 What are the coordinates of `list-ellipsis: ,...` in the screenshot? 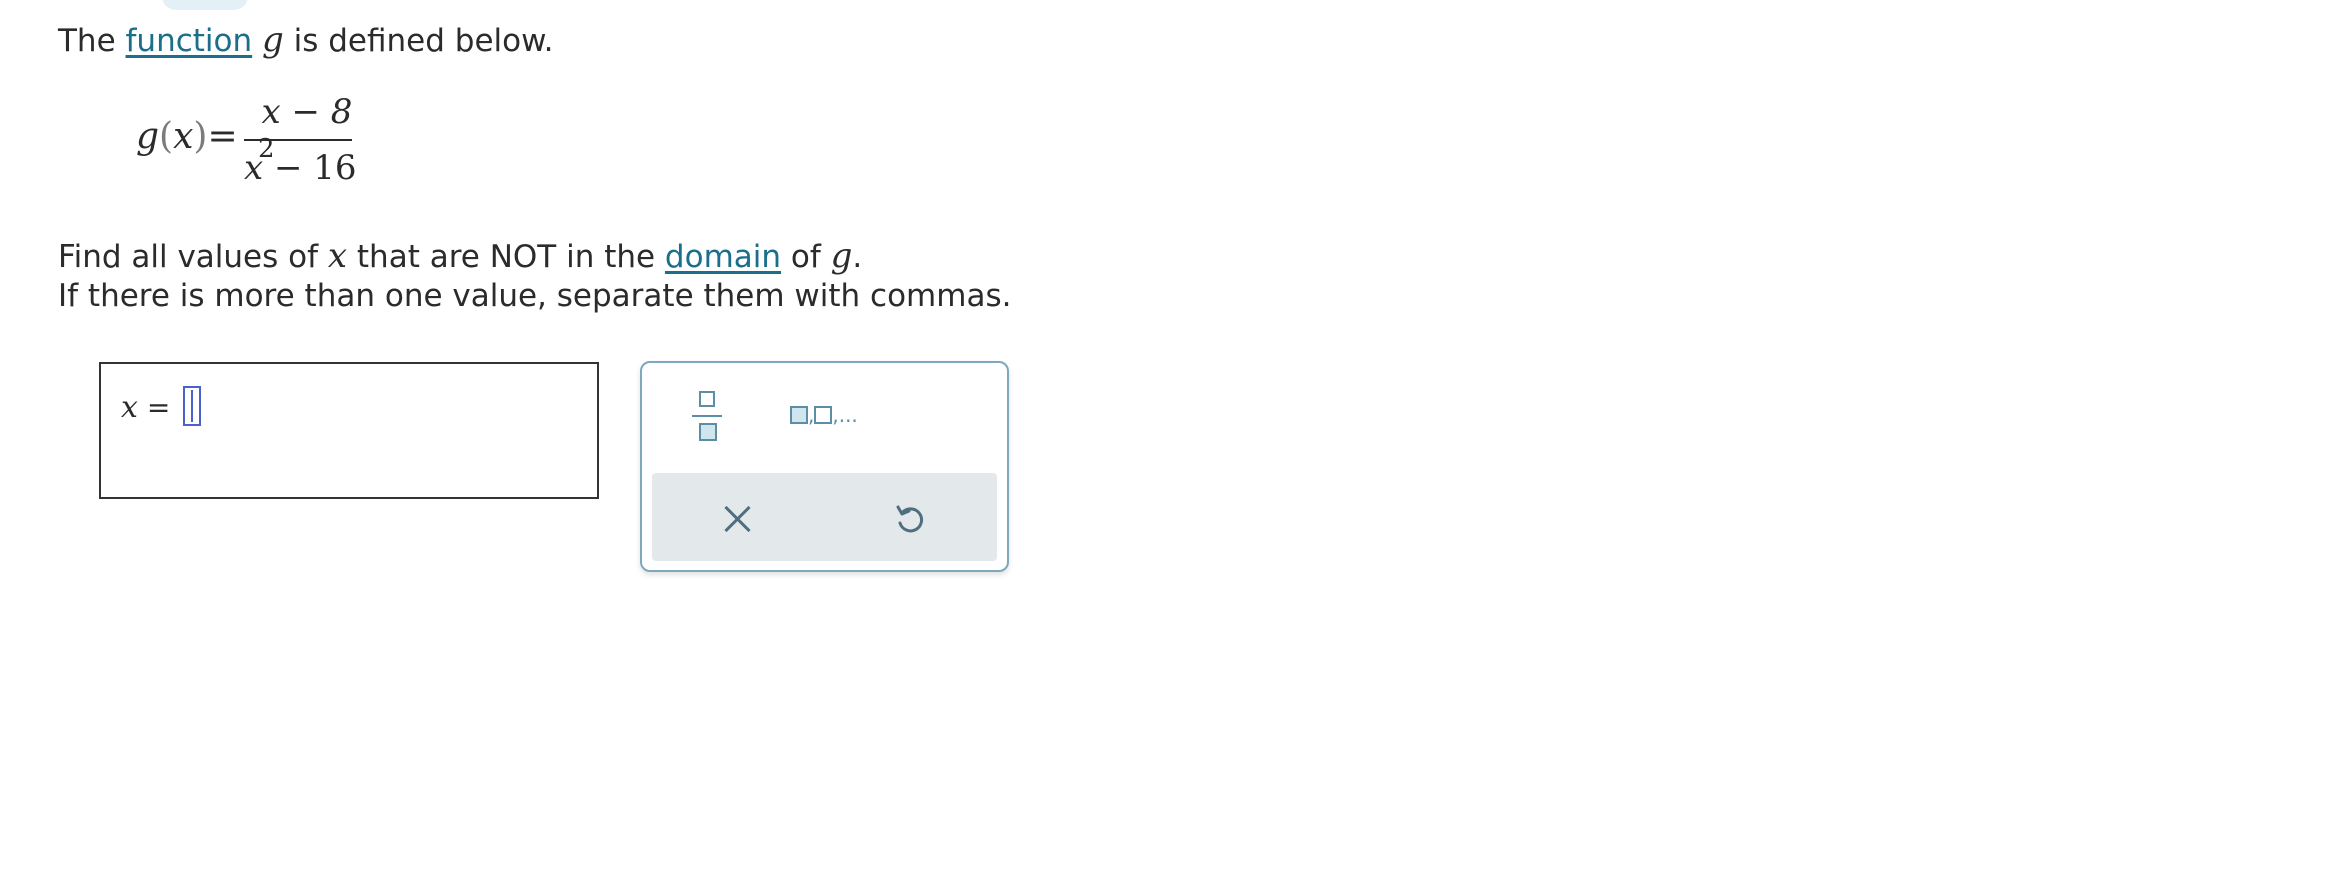 It's located at (845, 415).